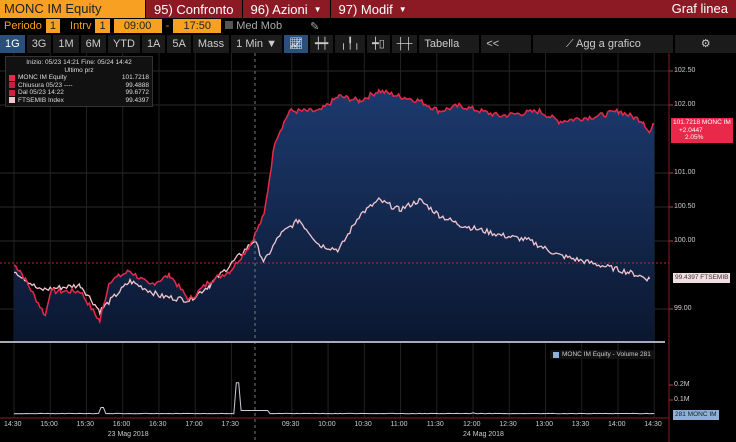  Describe the element at coordinates (705, 44) in the screenshot. I see `settings-button: ⚙` at that location.